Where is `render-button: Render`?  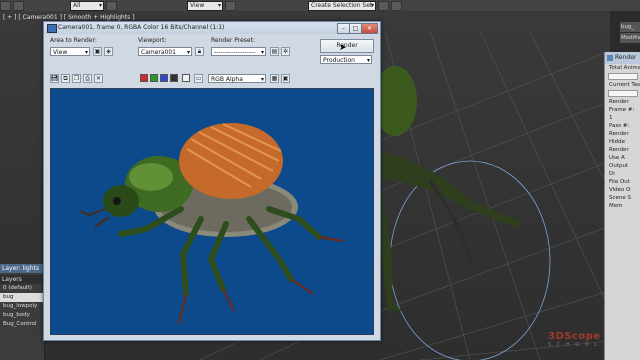 render-button: Render is located at coordinates (347, 46).